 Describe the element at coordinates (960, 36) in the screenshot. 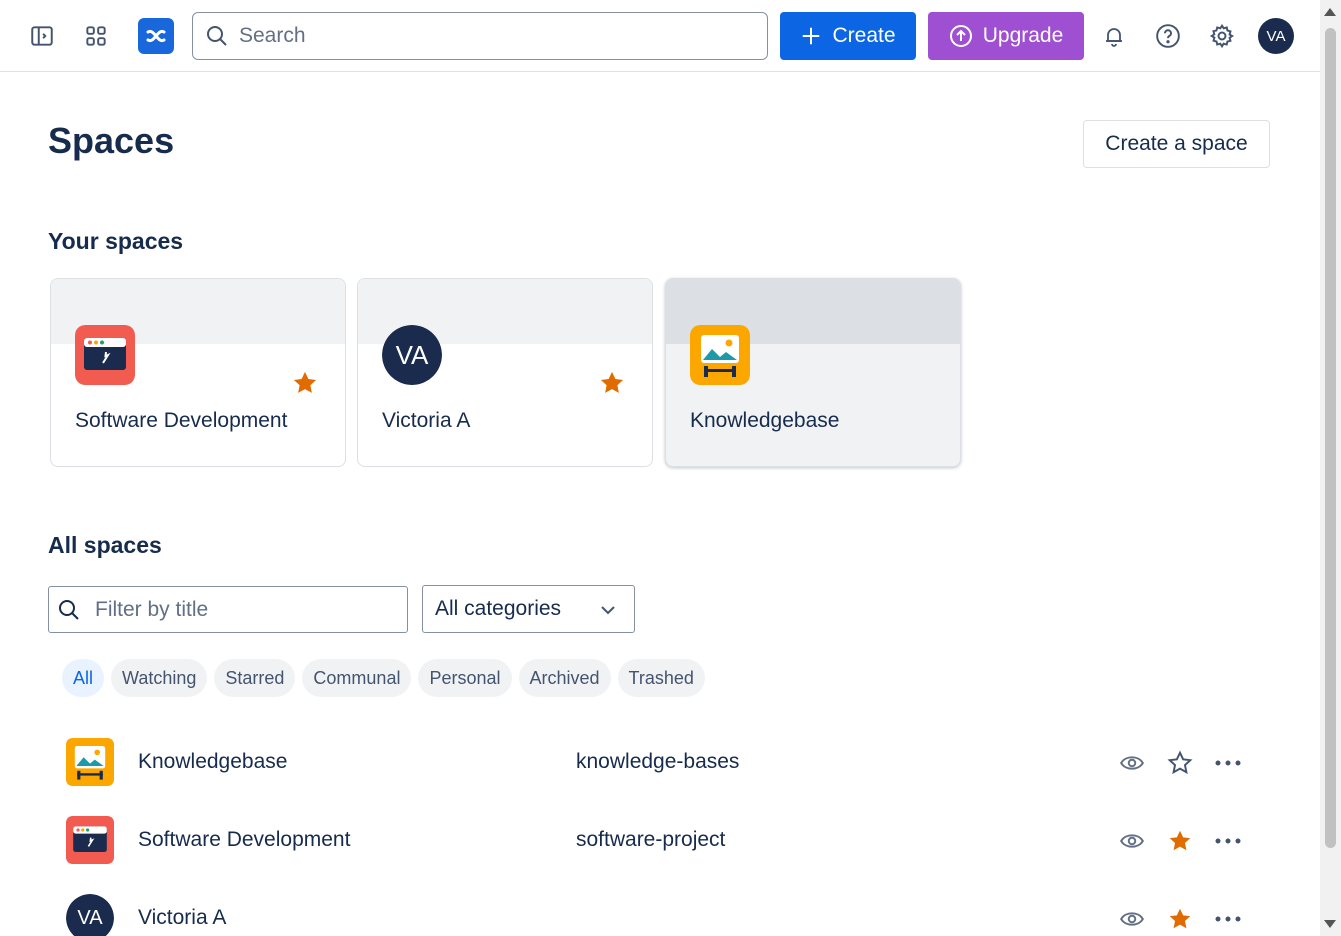

I see `upgrade-icon` at that location.